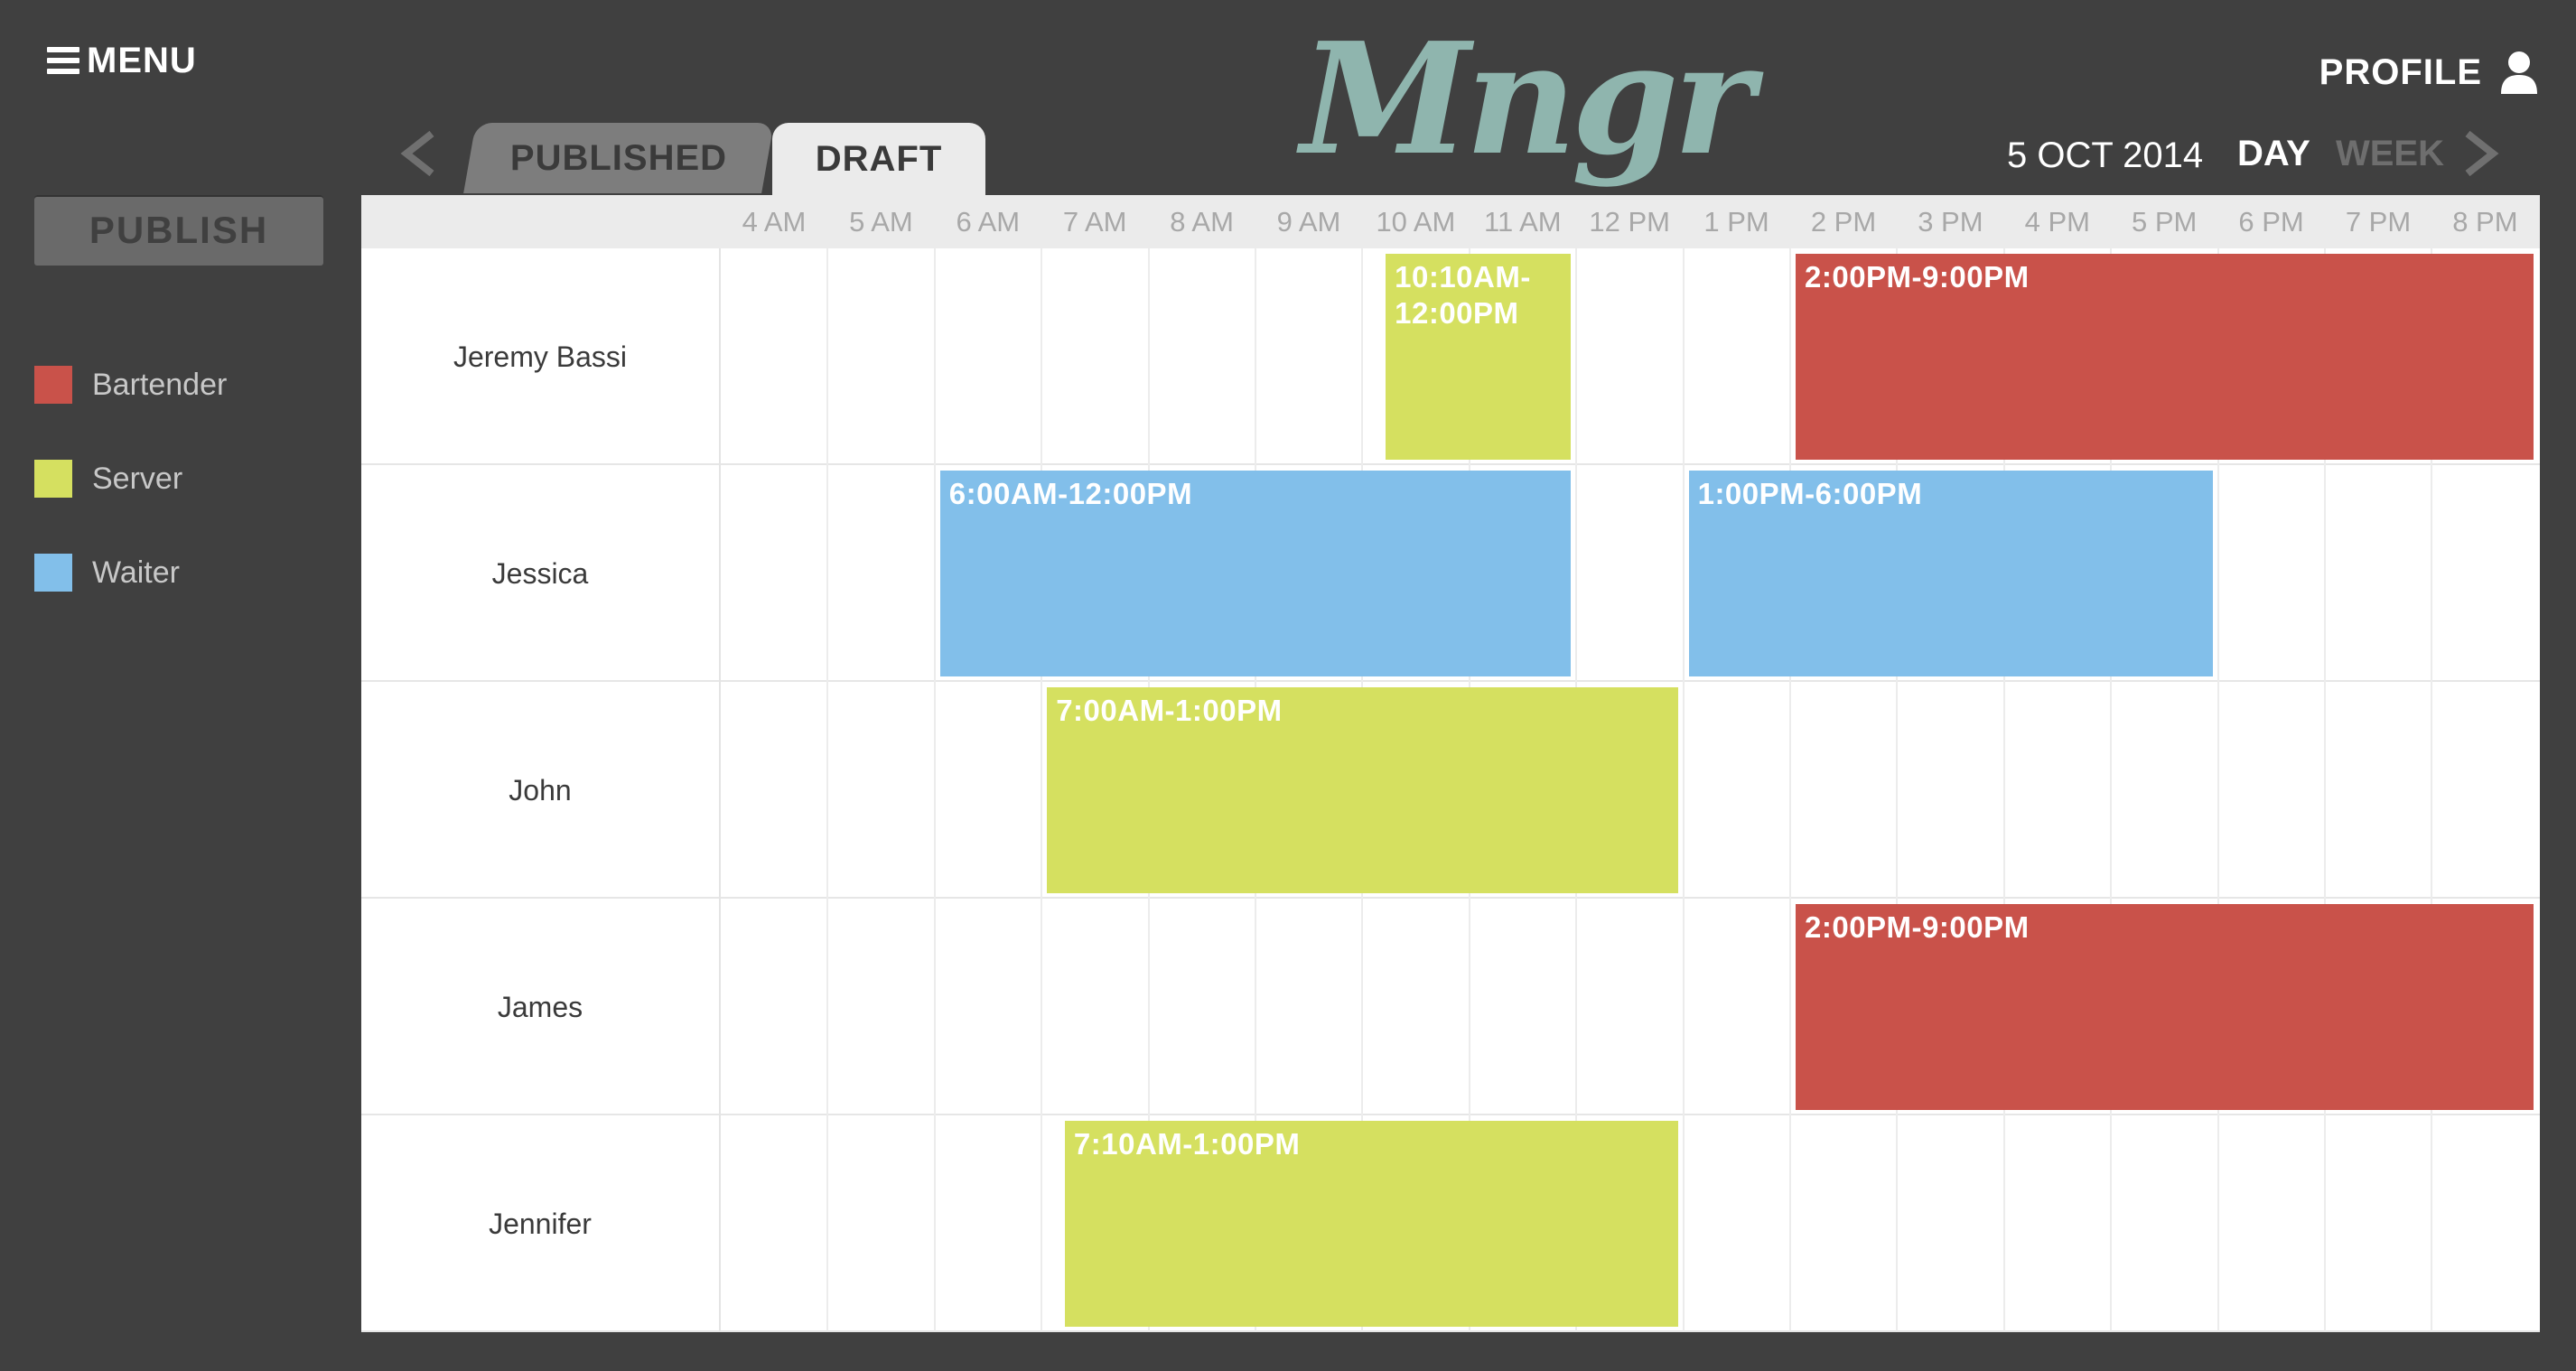 The image size is (2576, 1371). I want to click on hour-label: 4 PM, so click(2057, 222).